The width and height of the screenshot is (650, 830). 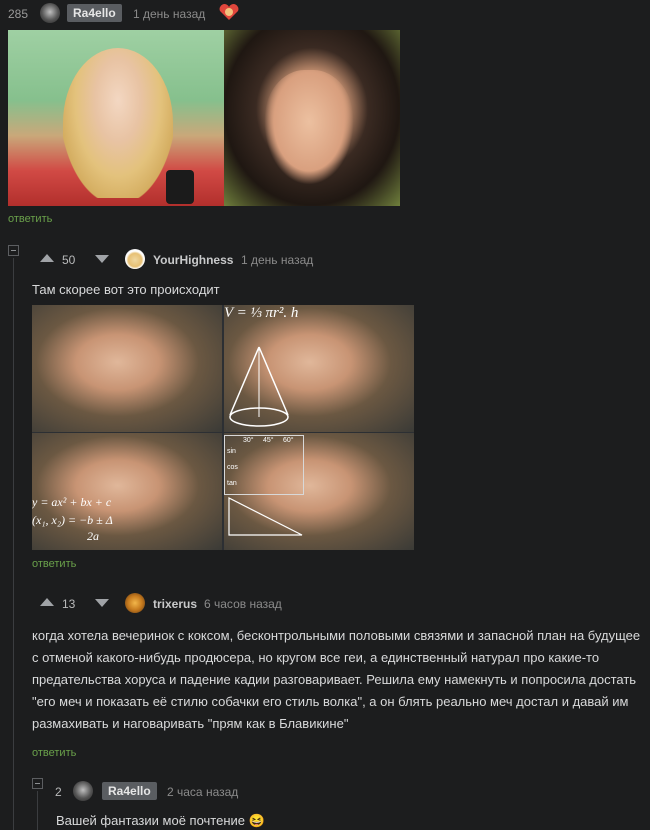 What do you see at coordinates (69, 260) in the screenshot?
I see `comment-score: 50` at bounding box center [69, 260].